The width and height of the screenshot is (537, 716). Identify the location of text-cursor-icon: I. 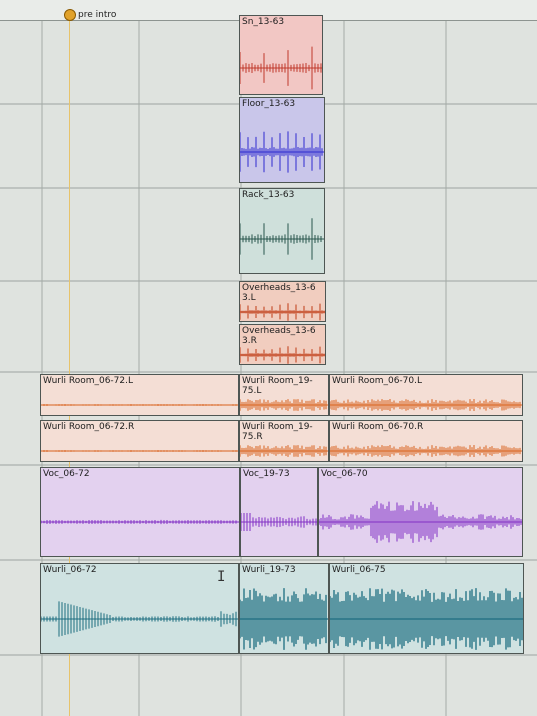
(221, 577).